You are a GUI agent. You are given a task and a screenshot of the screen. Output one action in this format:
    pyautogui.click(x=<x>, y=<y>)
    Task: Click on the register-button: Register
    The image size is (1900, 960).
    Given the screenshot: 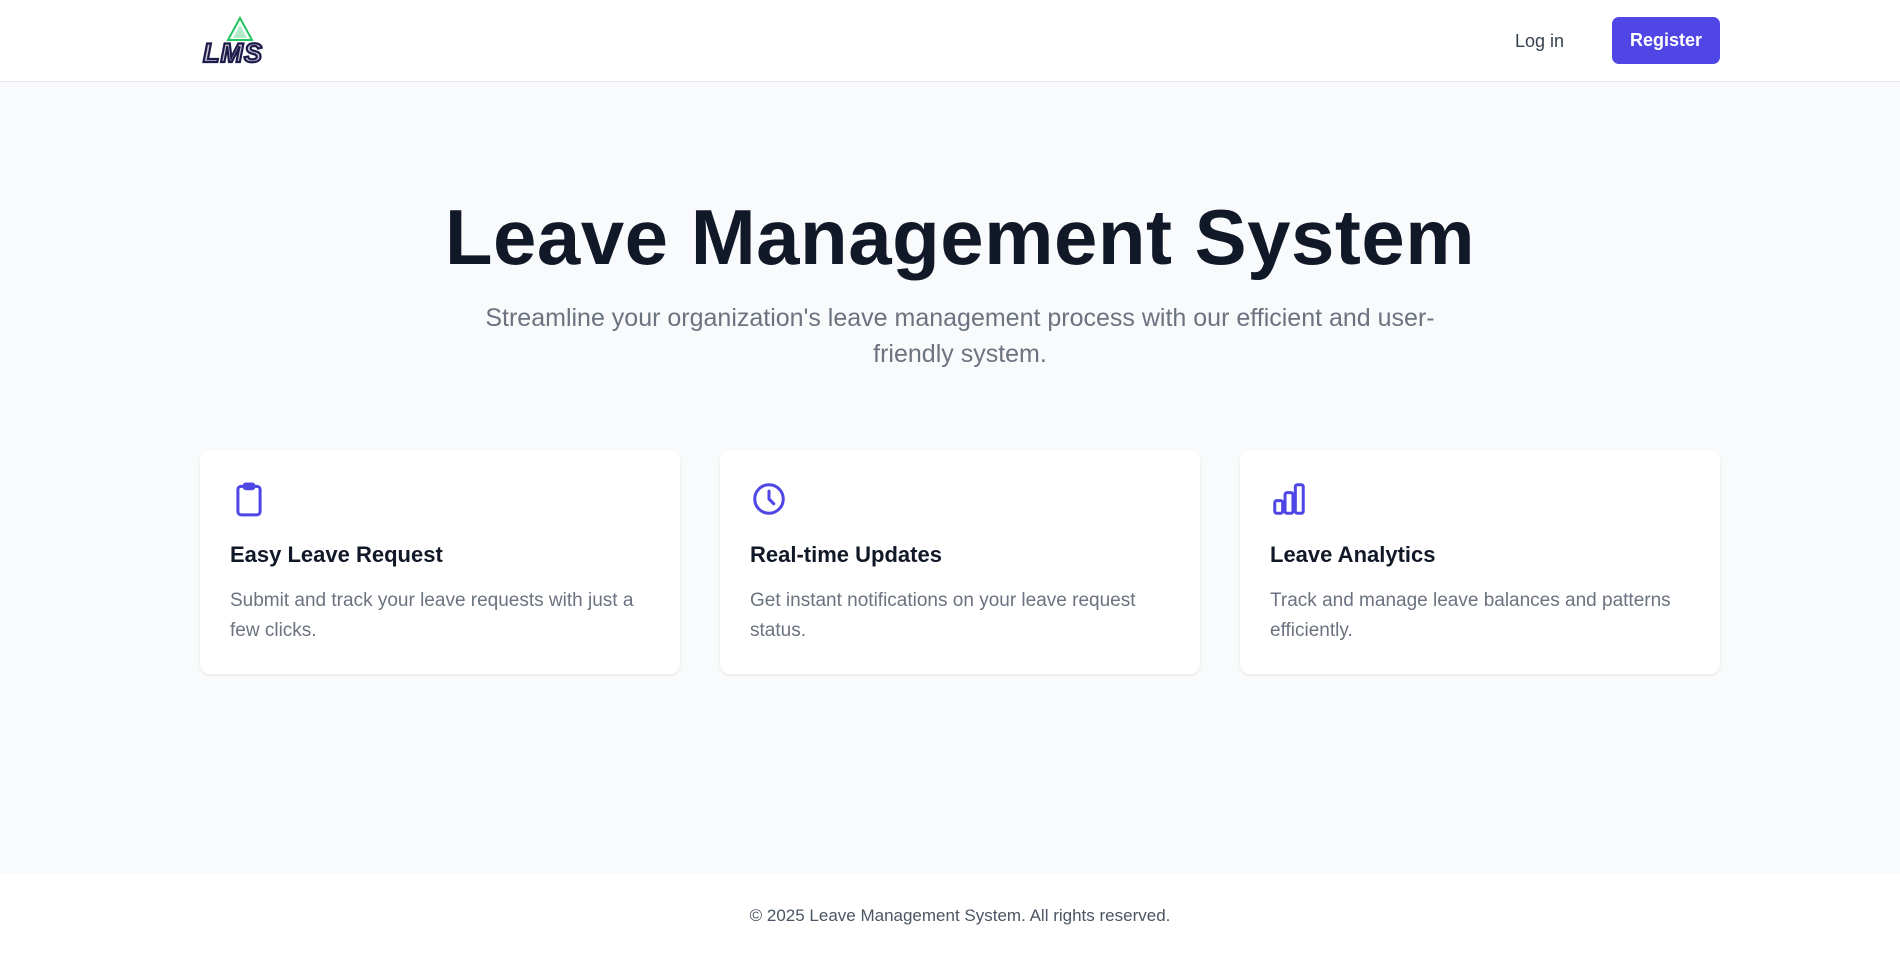 What is the action you would take?
    pyautogui.click(x=1666, y=40)
    